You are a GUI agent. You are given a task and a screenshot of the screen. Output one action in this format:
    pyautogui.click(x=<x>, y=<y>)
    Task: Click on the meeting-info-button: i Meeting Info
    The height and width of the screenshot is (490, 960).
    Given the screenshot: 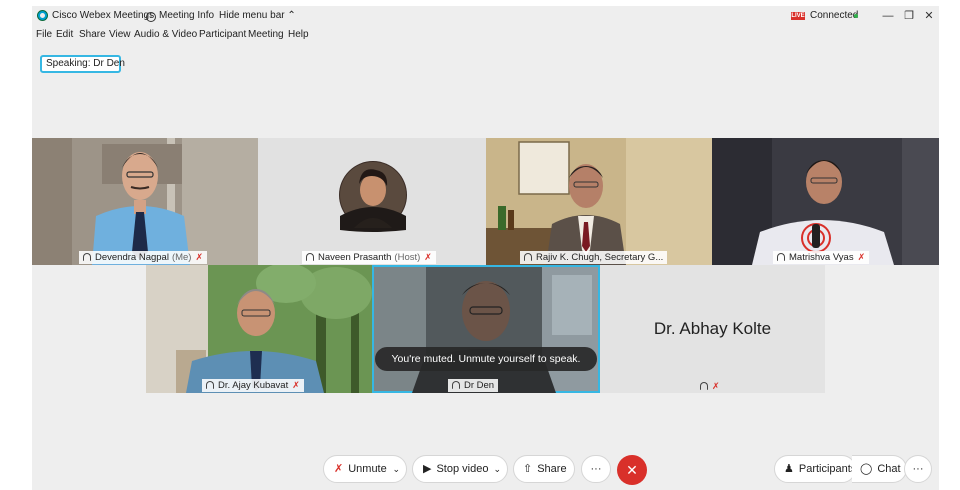 What is the action you would take?
    pyautogui.click(x=180, y=16)
    